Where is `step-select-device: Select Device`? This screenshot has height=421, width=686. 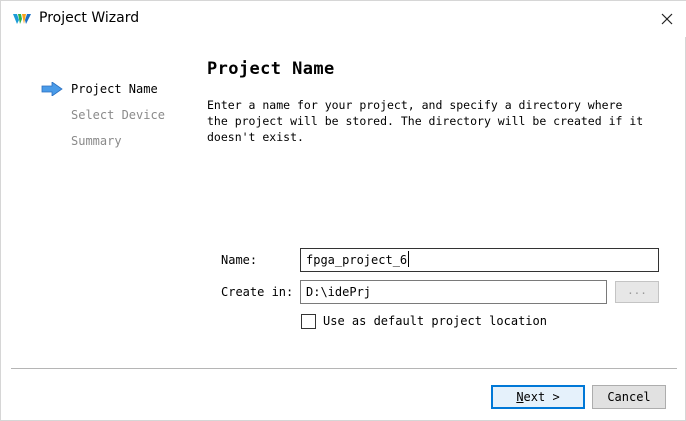
step-select-device: Select Device is located at coordinates (103, 118).